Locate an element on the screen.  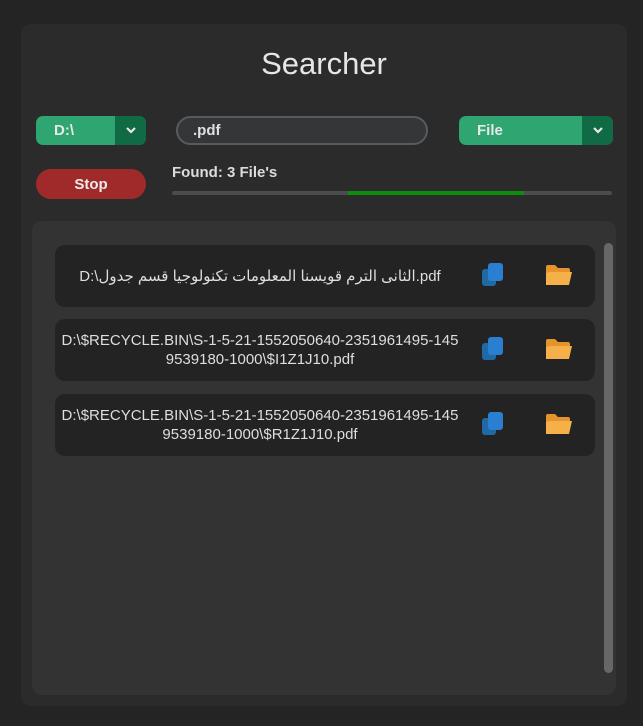
app-title: Searcher is located at coordinates (324, 63).